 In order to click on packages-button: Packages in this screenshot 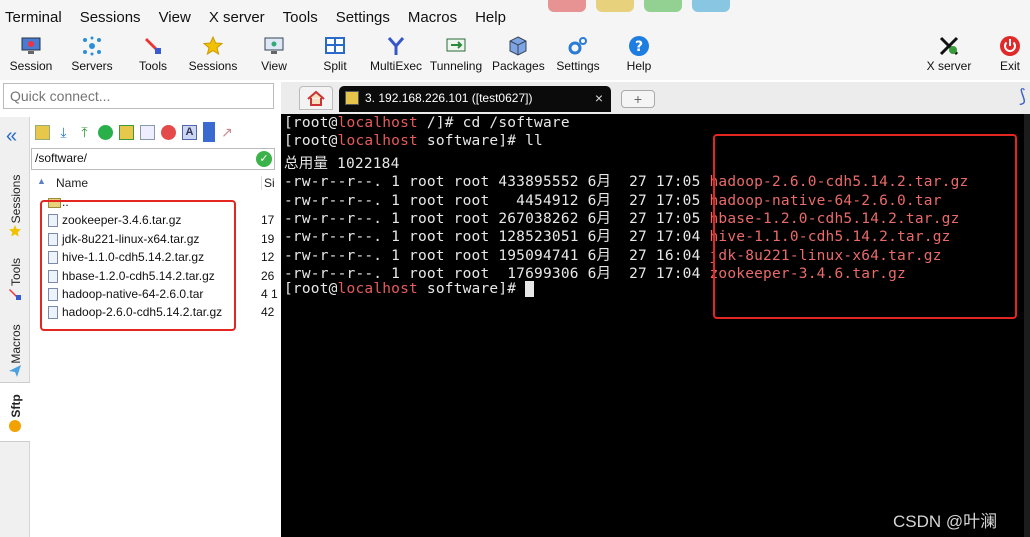, I will do `click(518, 57)`.